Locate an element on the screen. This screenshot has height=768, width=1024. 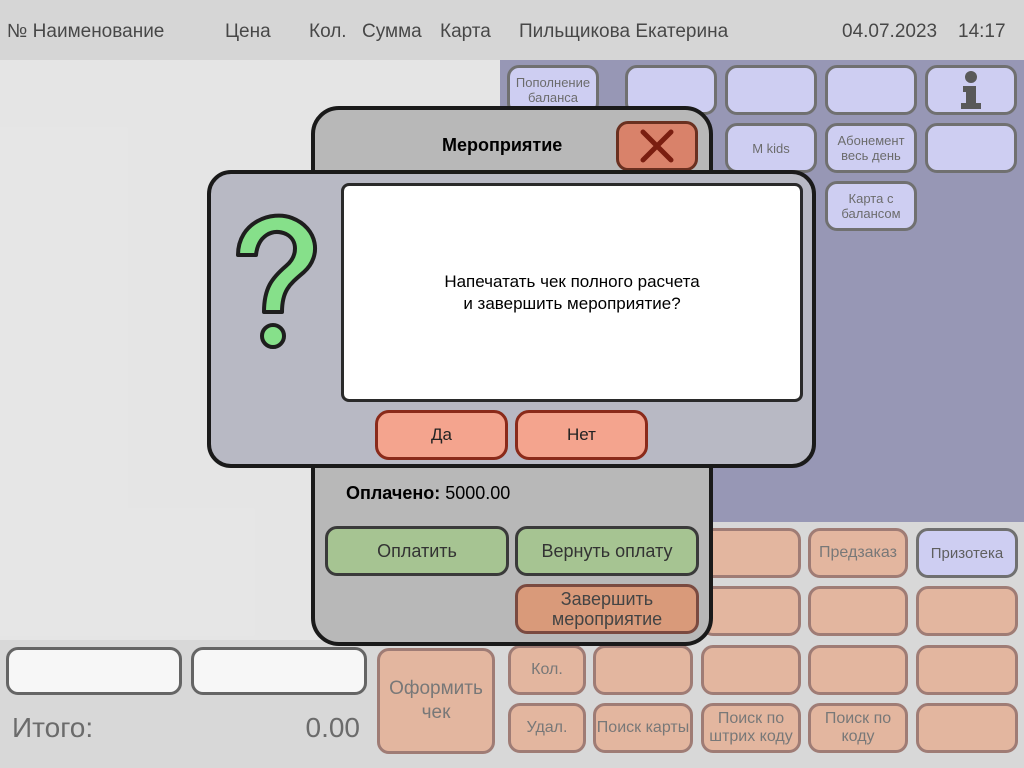
paid-row: Оплачено: 5000.00 is located at coordinates (428, 493).